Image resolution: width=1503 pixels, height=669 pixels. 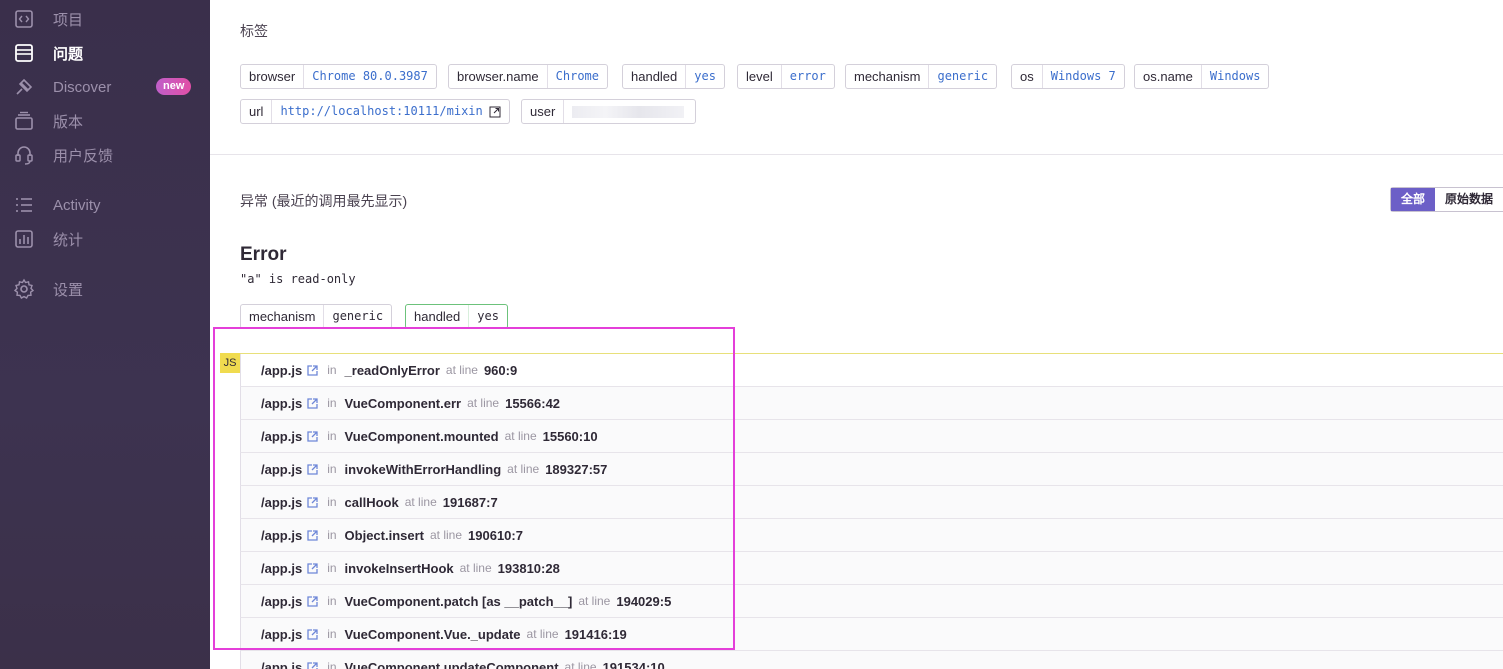 What do you see at coordinates (1412, 199) in the screenshot?
I see `toggle-all-button: 全部` at bounding box center [1412, 199].